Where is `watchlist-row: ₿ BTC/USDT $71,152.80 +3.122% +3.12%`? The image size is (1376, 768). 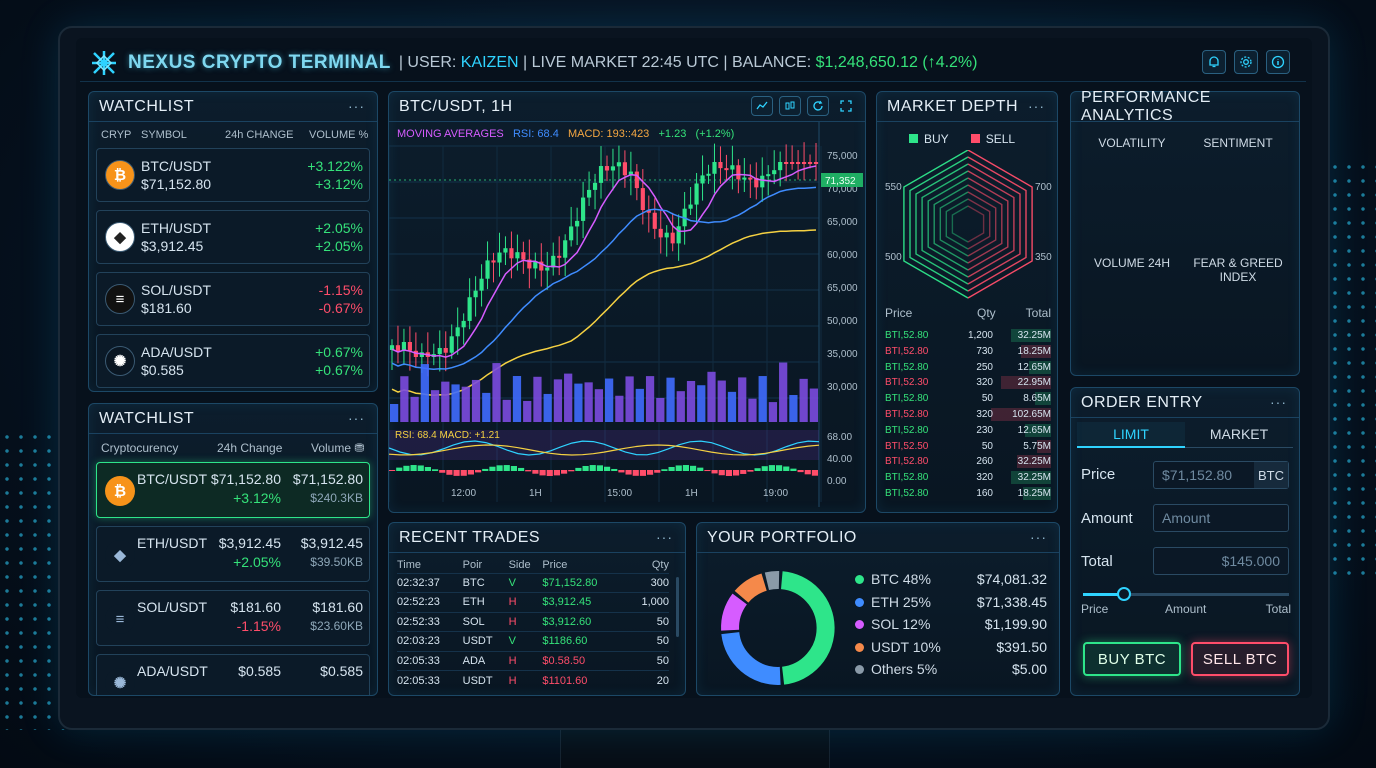
watchlist-row: ₿ BTC/USDT $71,152.80 +3.122% +3.12% is located at coordinates (233, 175).